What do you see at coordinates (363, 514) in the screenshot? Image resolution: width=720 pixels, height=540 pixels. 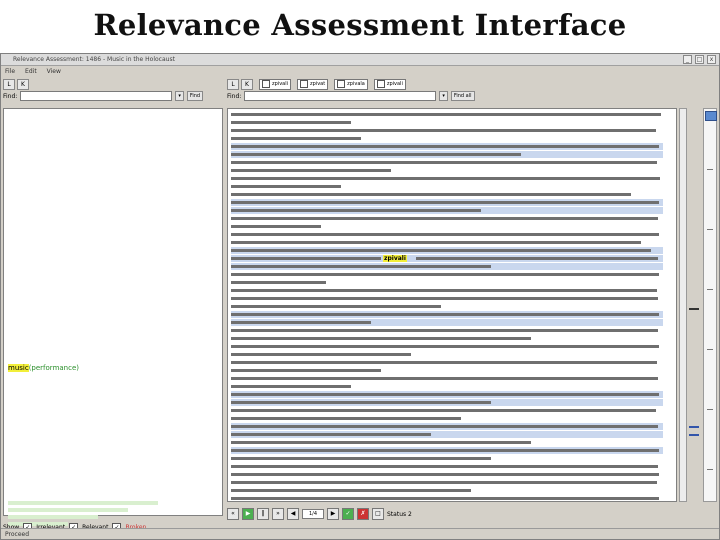 I see `mark-irrelevant-button: ✗` at bounding box center [363, 514].